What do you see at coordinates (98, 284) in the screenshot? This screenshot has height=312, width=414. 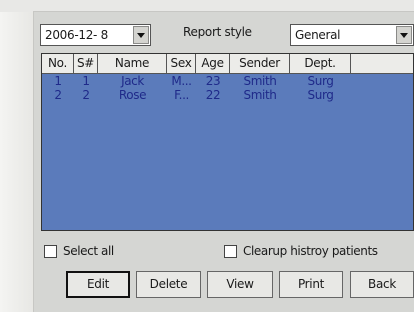 I see `edit-button: Edit` at bounding box center [98, 284].